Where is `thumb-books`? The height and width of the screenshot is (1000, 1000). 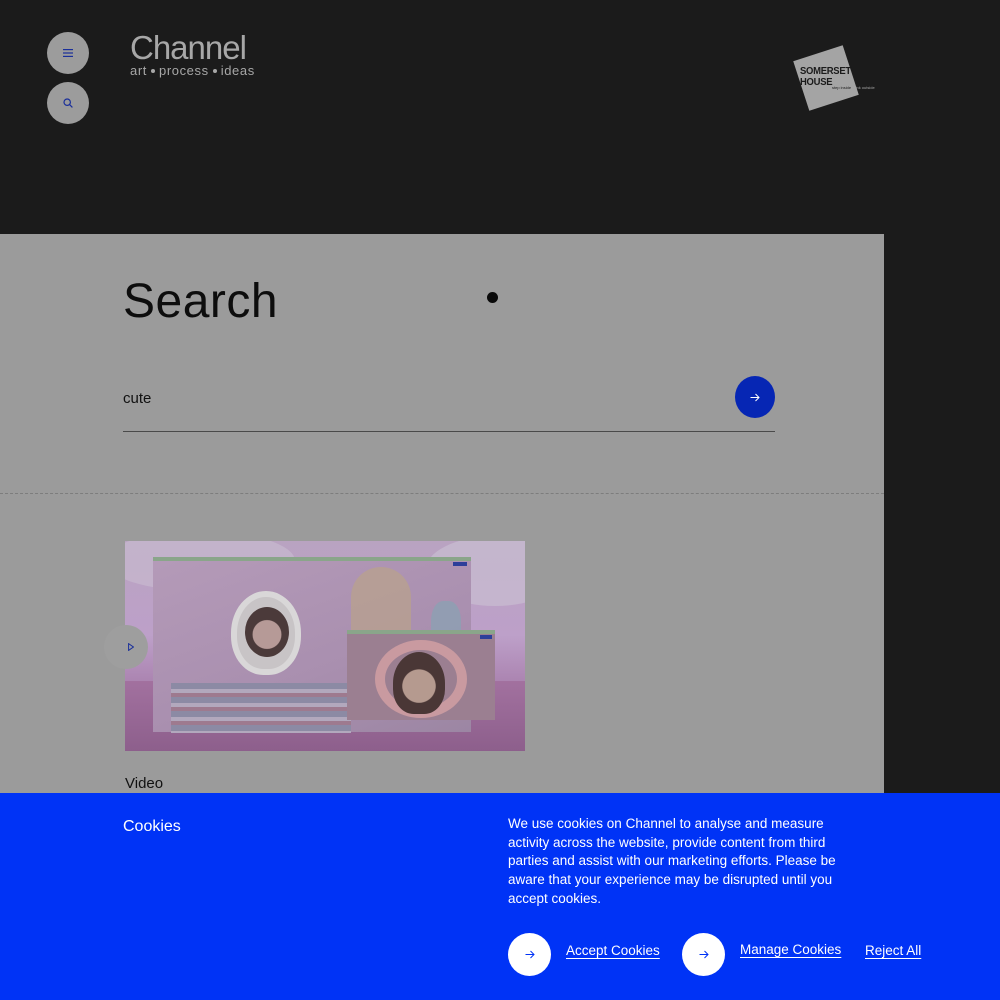 thumb-books is located at coordinates (261, 708).